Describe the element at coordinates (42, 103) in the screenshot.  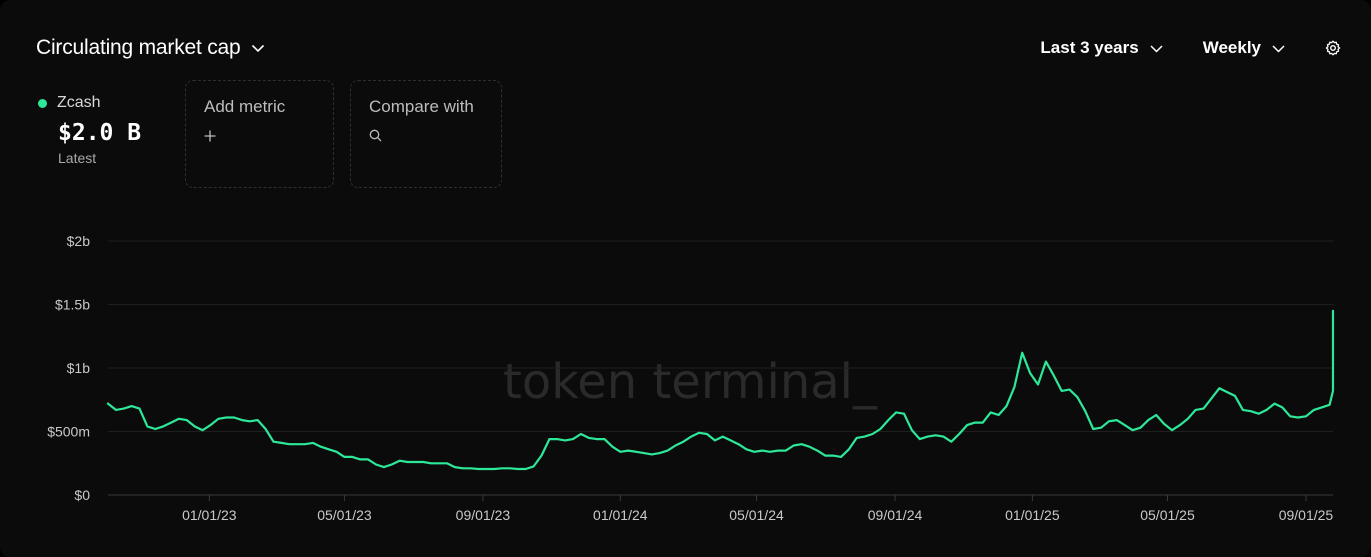
I see `series-color-dot` at that location.